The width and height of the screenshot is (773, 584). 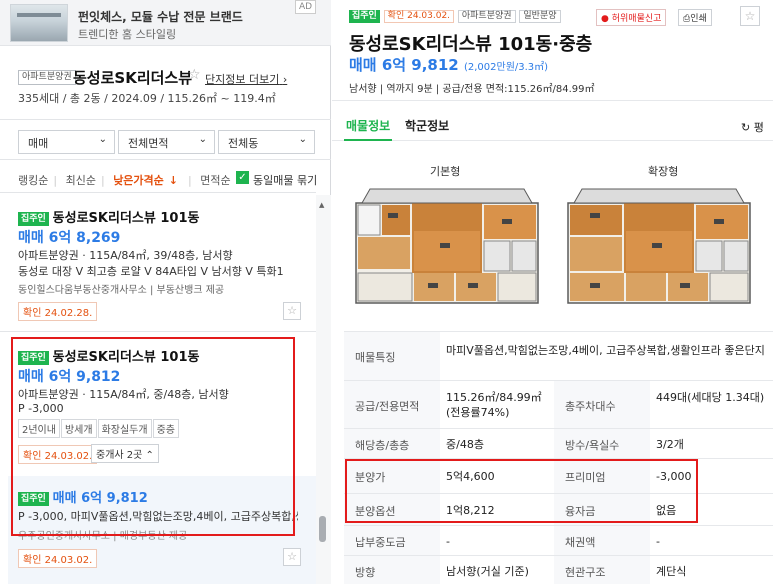 What do you see at coordinates (47, 77) in the screenshot?
I see `complex-type-tag: 아파트분양권` at bounding box center [47, 77].